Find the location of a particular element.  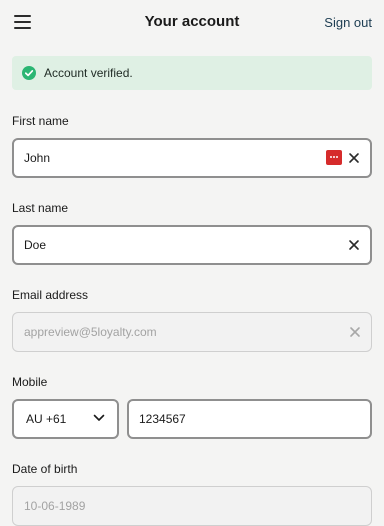

alert-message: Account verified. is located at coordinates (88, 73).